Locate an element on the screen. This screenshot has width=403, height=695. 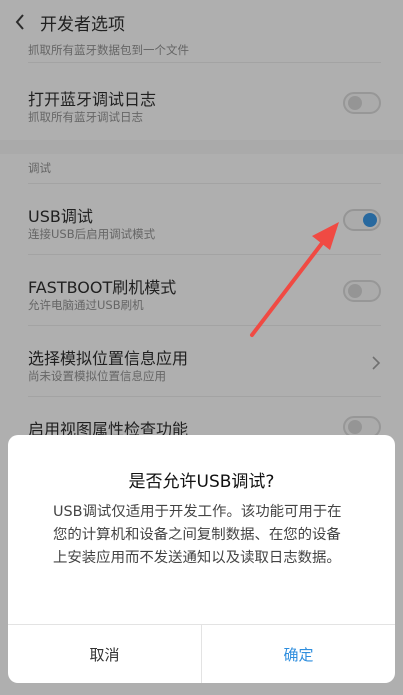
confirm-button: 确定 is located at coordinates (298, 654).